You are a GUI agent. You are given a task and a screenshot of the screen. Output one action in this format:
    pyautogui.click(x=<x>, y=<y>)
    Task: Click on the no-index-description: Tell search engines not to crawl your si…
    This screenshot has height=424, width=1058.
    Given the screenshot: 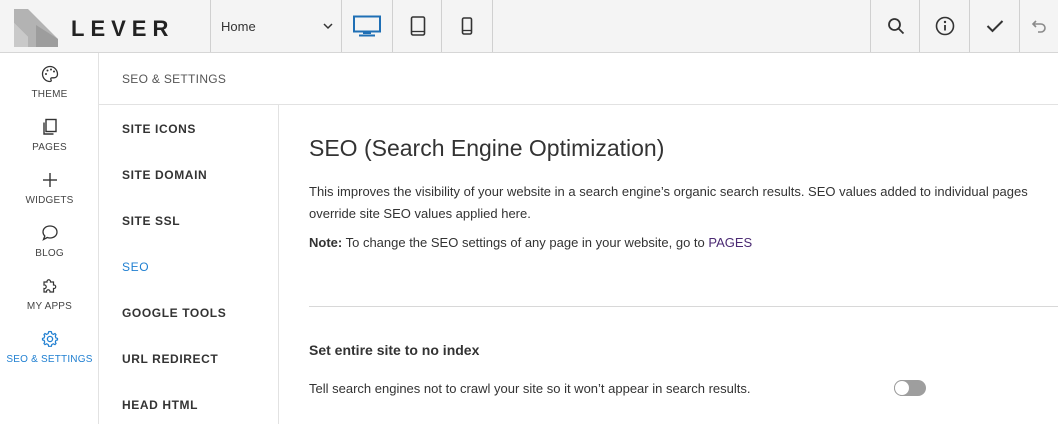 What is the action you would take?
    pyautogui.click(x=530, y=388)
    